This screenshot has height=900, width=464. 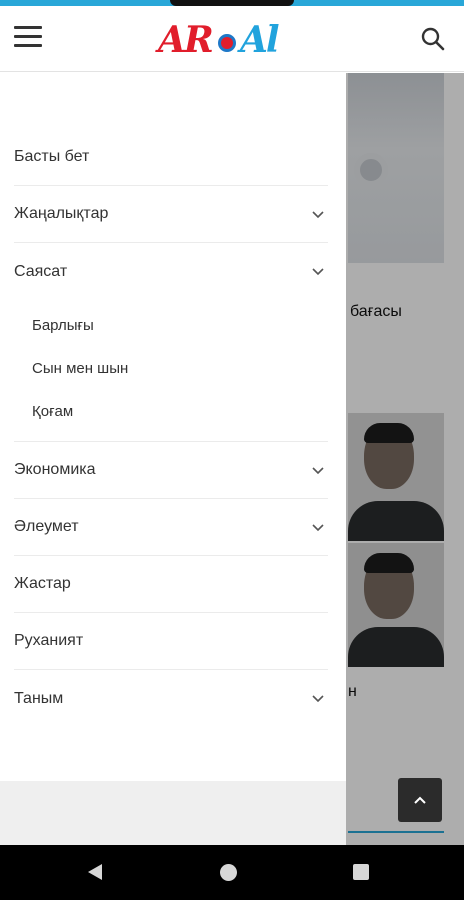 What do you see at coordinates (80, 368) in the screenshot?
I see `submenu-item-label: Сын мен шын` at bounding box center [80, 368].